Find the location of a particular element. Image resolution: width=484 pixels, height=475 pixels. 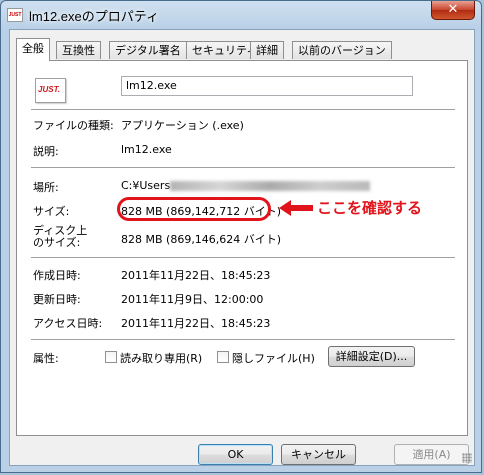

attributes-label: 属性: is located at coordinates (46, 358).